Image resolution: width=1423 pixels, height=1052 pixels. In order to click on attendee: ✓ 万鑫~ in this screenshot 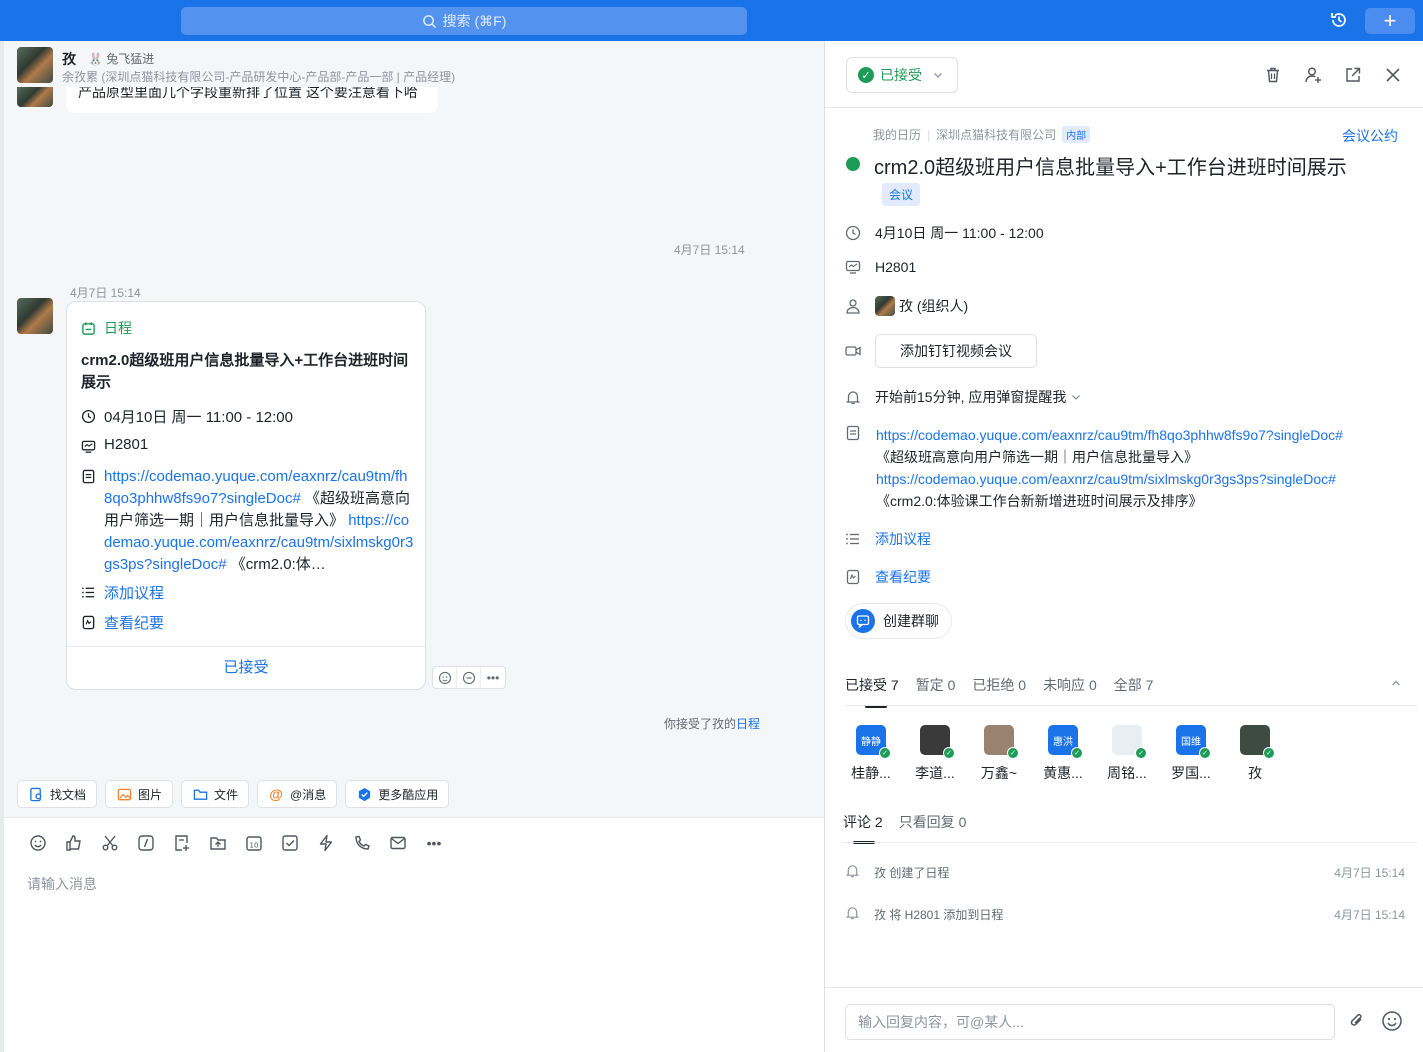, I will do `click(999, 754)`.